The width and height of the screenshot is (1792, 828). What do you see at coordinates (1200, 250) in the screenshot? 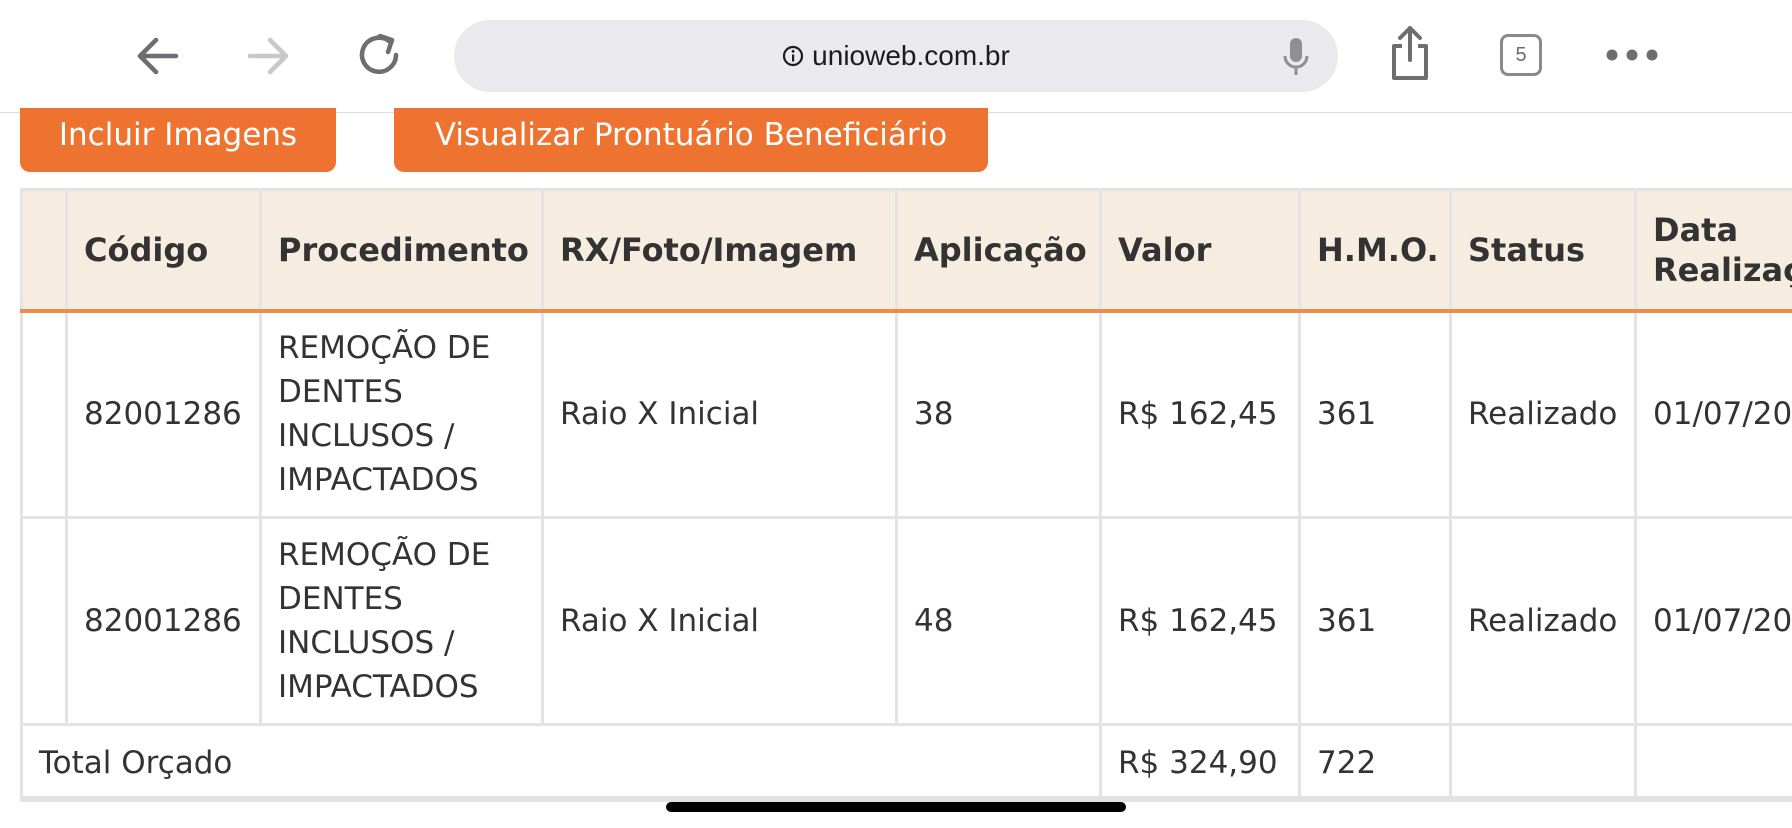
I see `header-valor: Valor` at bounding box center [1200, 250].